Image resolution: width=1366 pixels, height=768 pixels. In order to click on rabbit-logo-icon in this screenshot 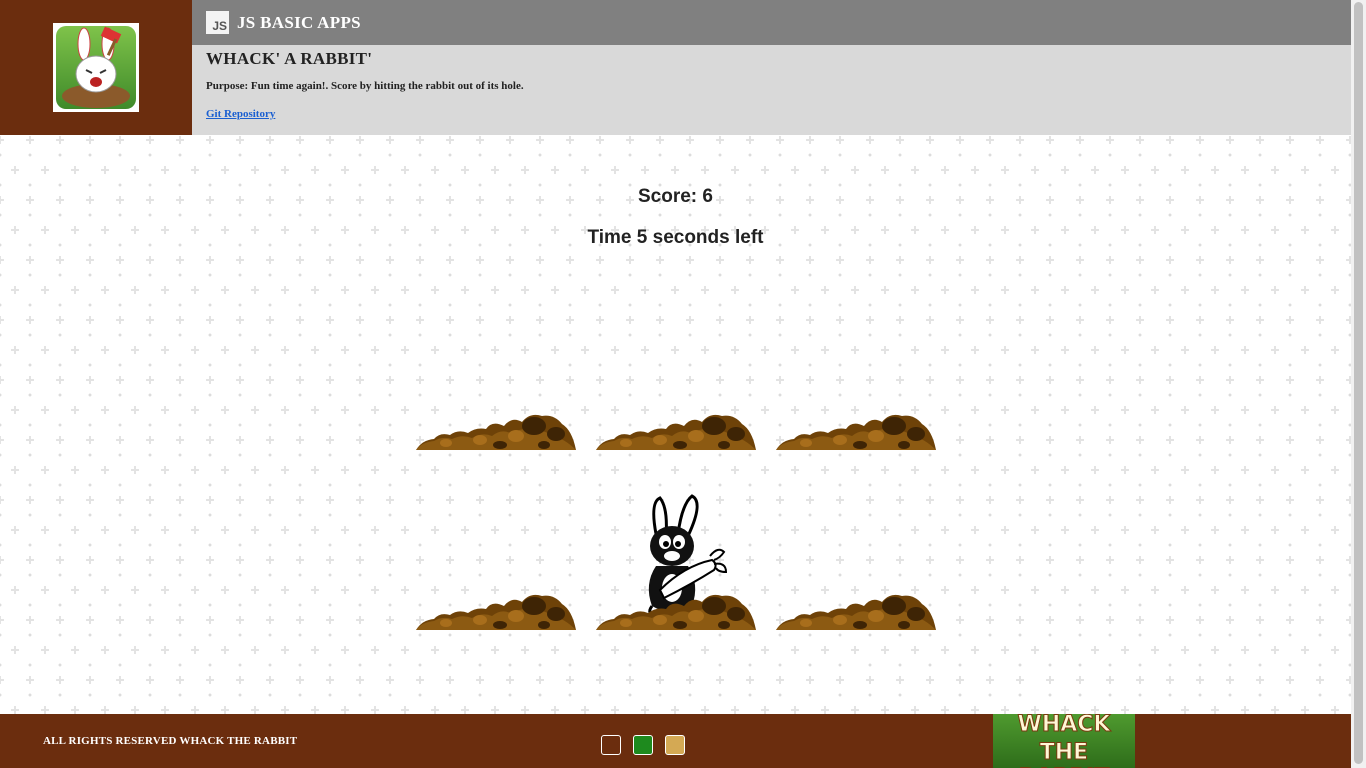, I will do `click(96, 67)`.